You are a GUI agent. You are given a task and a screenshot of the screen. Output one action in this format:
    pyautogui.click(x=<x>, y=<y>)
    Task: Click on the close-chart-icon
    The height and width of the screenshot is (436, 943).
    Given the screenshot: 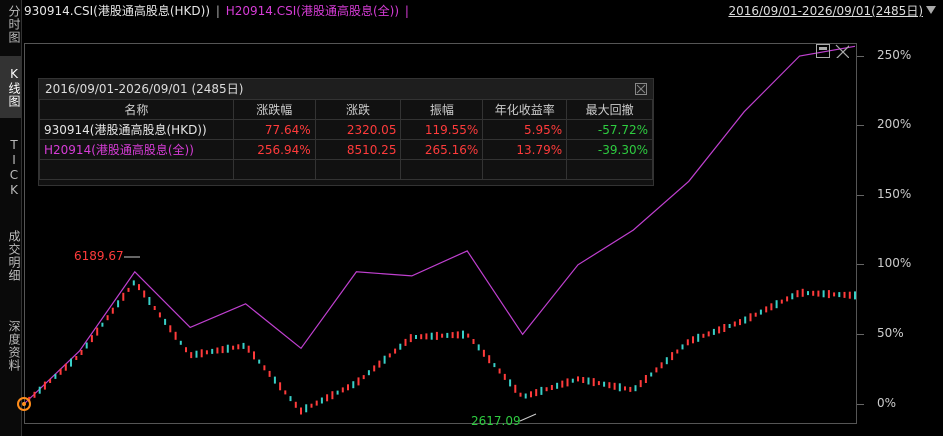 What is the action you would take?
    pyautogui.click(x=842, y=51)
    